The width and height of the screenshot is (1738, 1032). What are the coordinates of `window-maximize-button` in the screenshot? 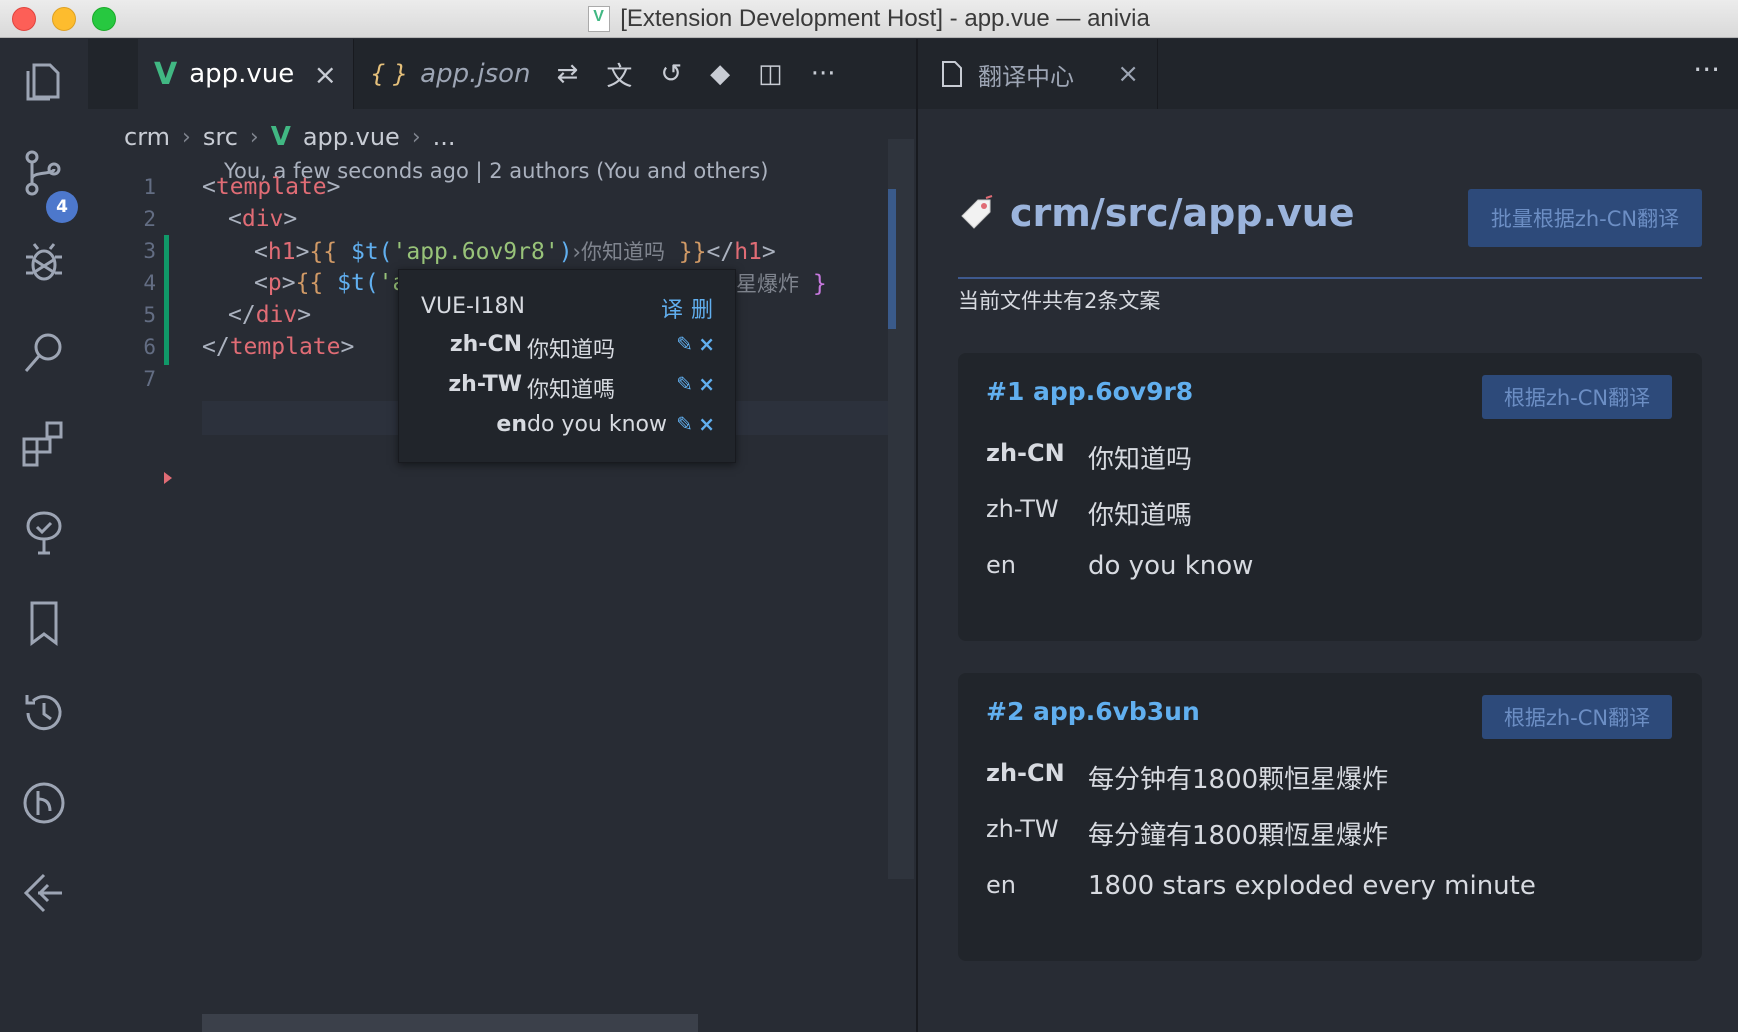 It's located at (104, 19).